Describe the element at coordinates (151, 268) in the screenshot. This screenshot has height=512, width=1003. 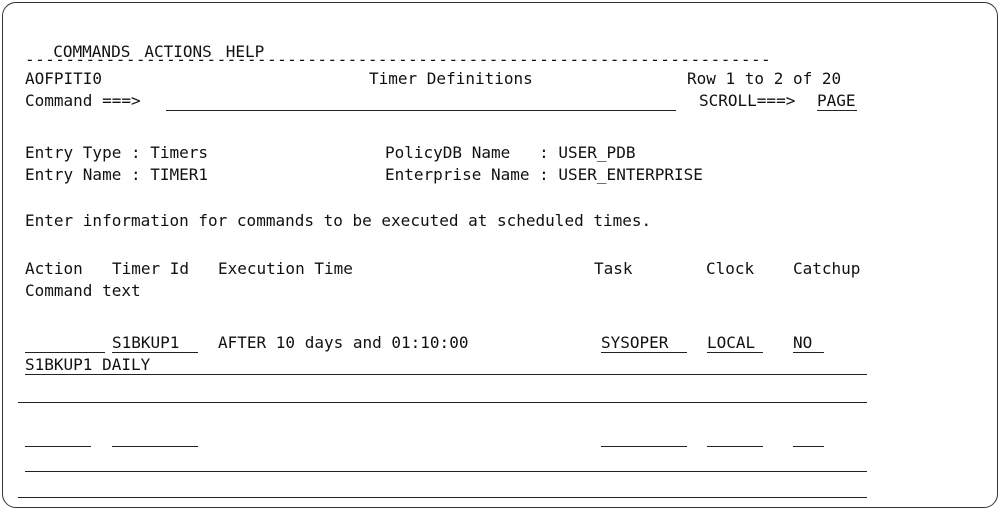
I see `col-timer-id: Timer Id` at that location.